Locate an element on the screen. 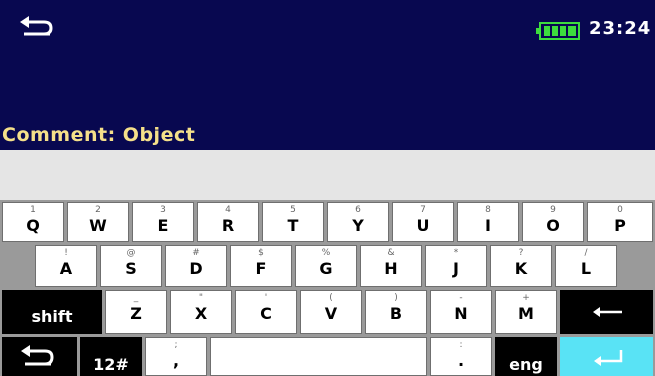 This screenshot has width=655, height=376. key-a: ! A is located at coordinates (66, 266).